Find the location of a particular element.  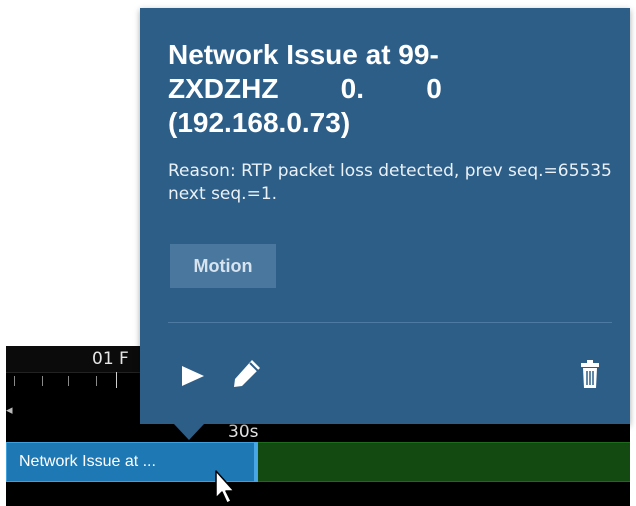

delete-button is located at coordinates (592, 376).